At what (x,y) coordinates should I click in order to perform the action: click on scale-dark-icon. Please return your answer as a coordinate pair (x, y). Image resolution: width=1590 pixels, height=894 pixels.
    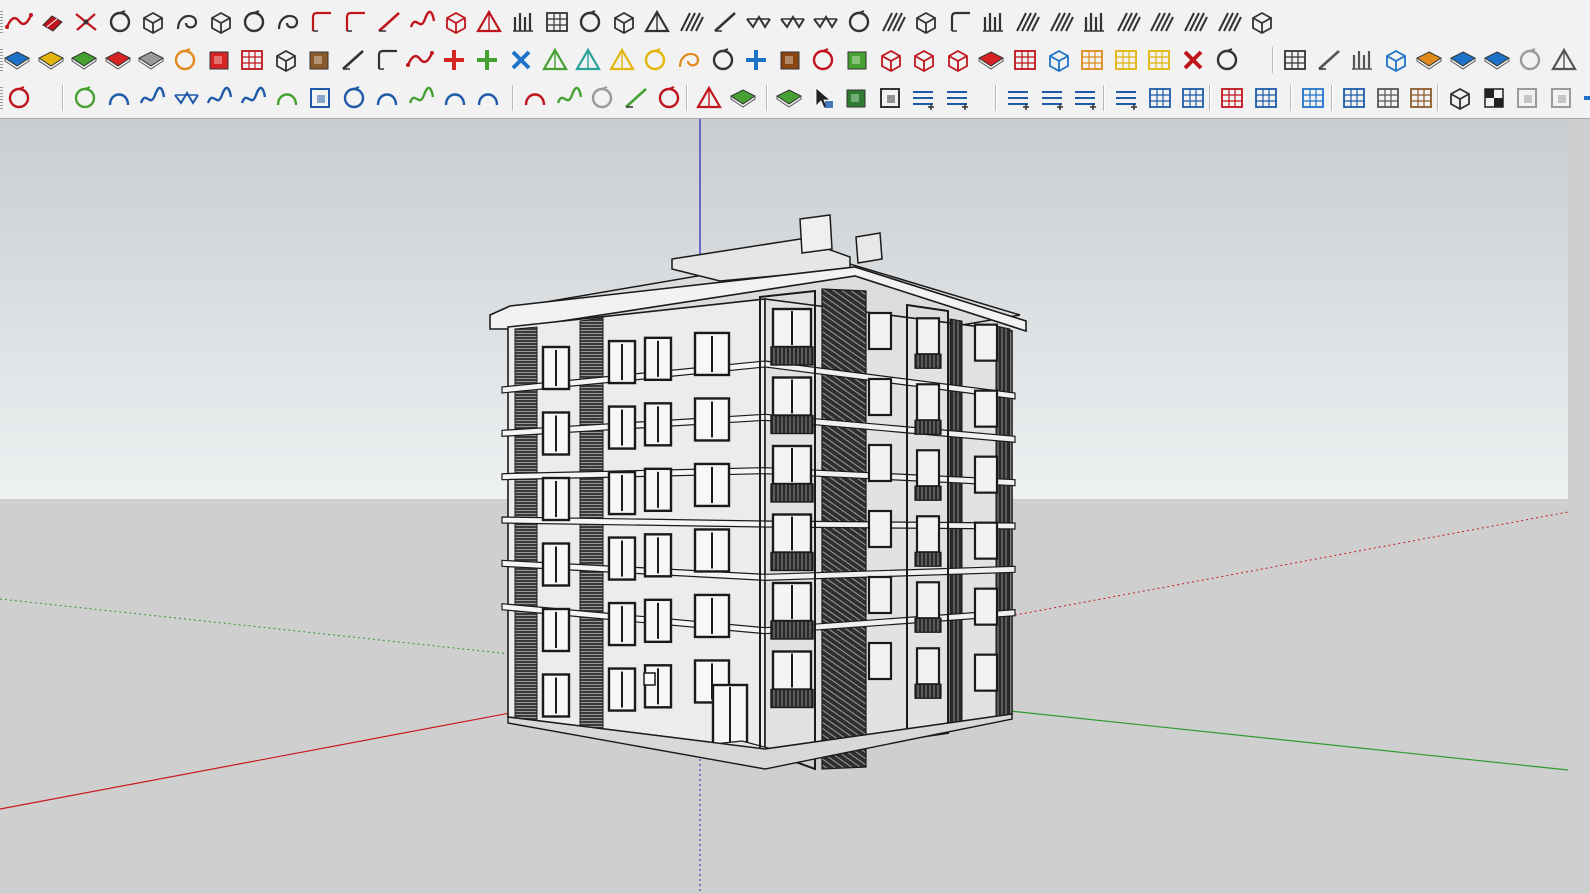
    Looking at the image, I should click on (890, 98).